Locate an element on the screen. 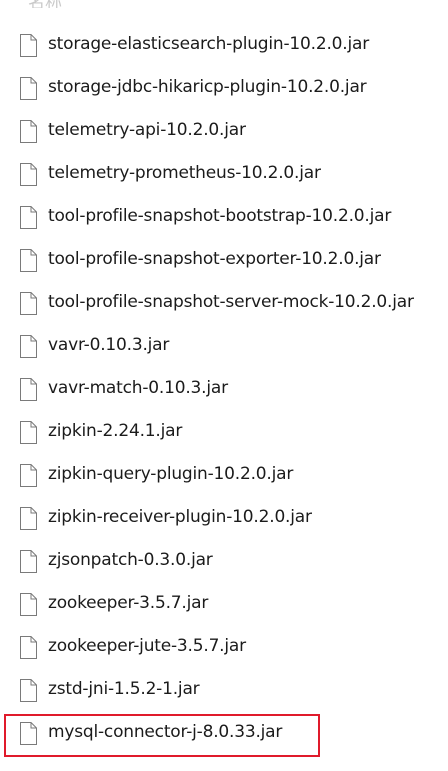 The height and width of the screenshot is (771, 448). file-name: zookeeper-jute-3.5.7.jar is located at coordinates (147, 646).